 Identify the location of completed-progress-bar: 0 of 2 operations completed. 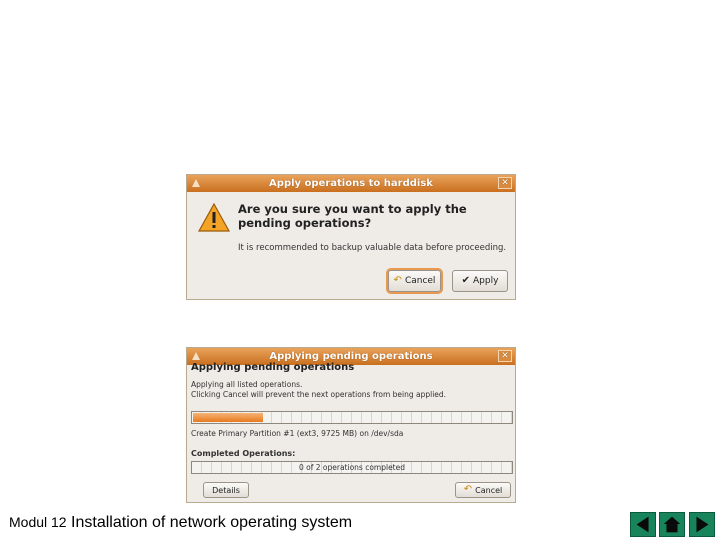
(352, 467).